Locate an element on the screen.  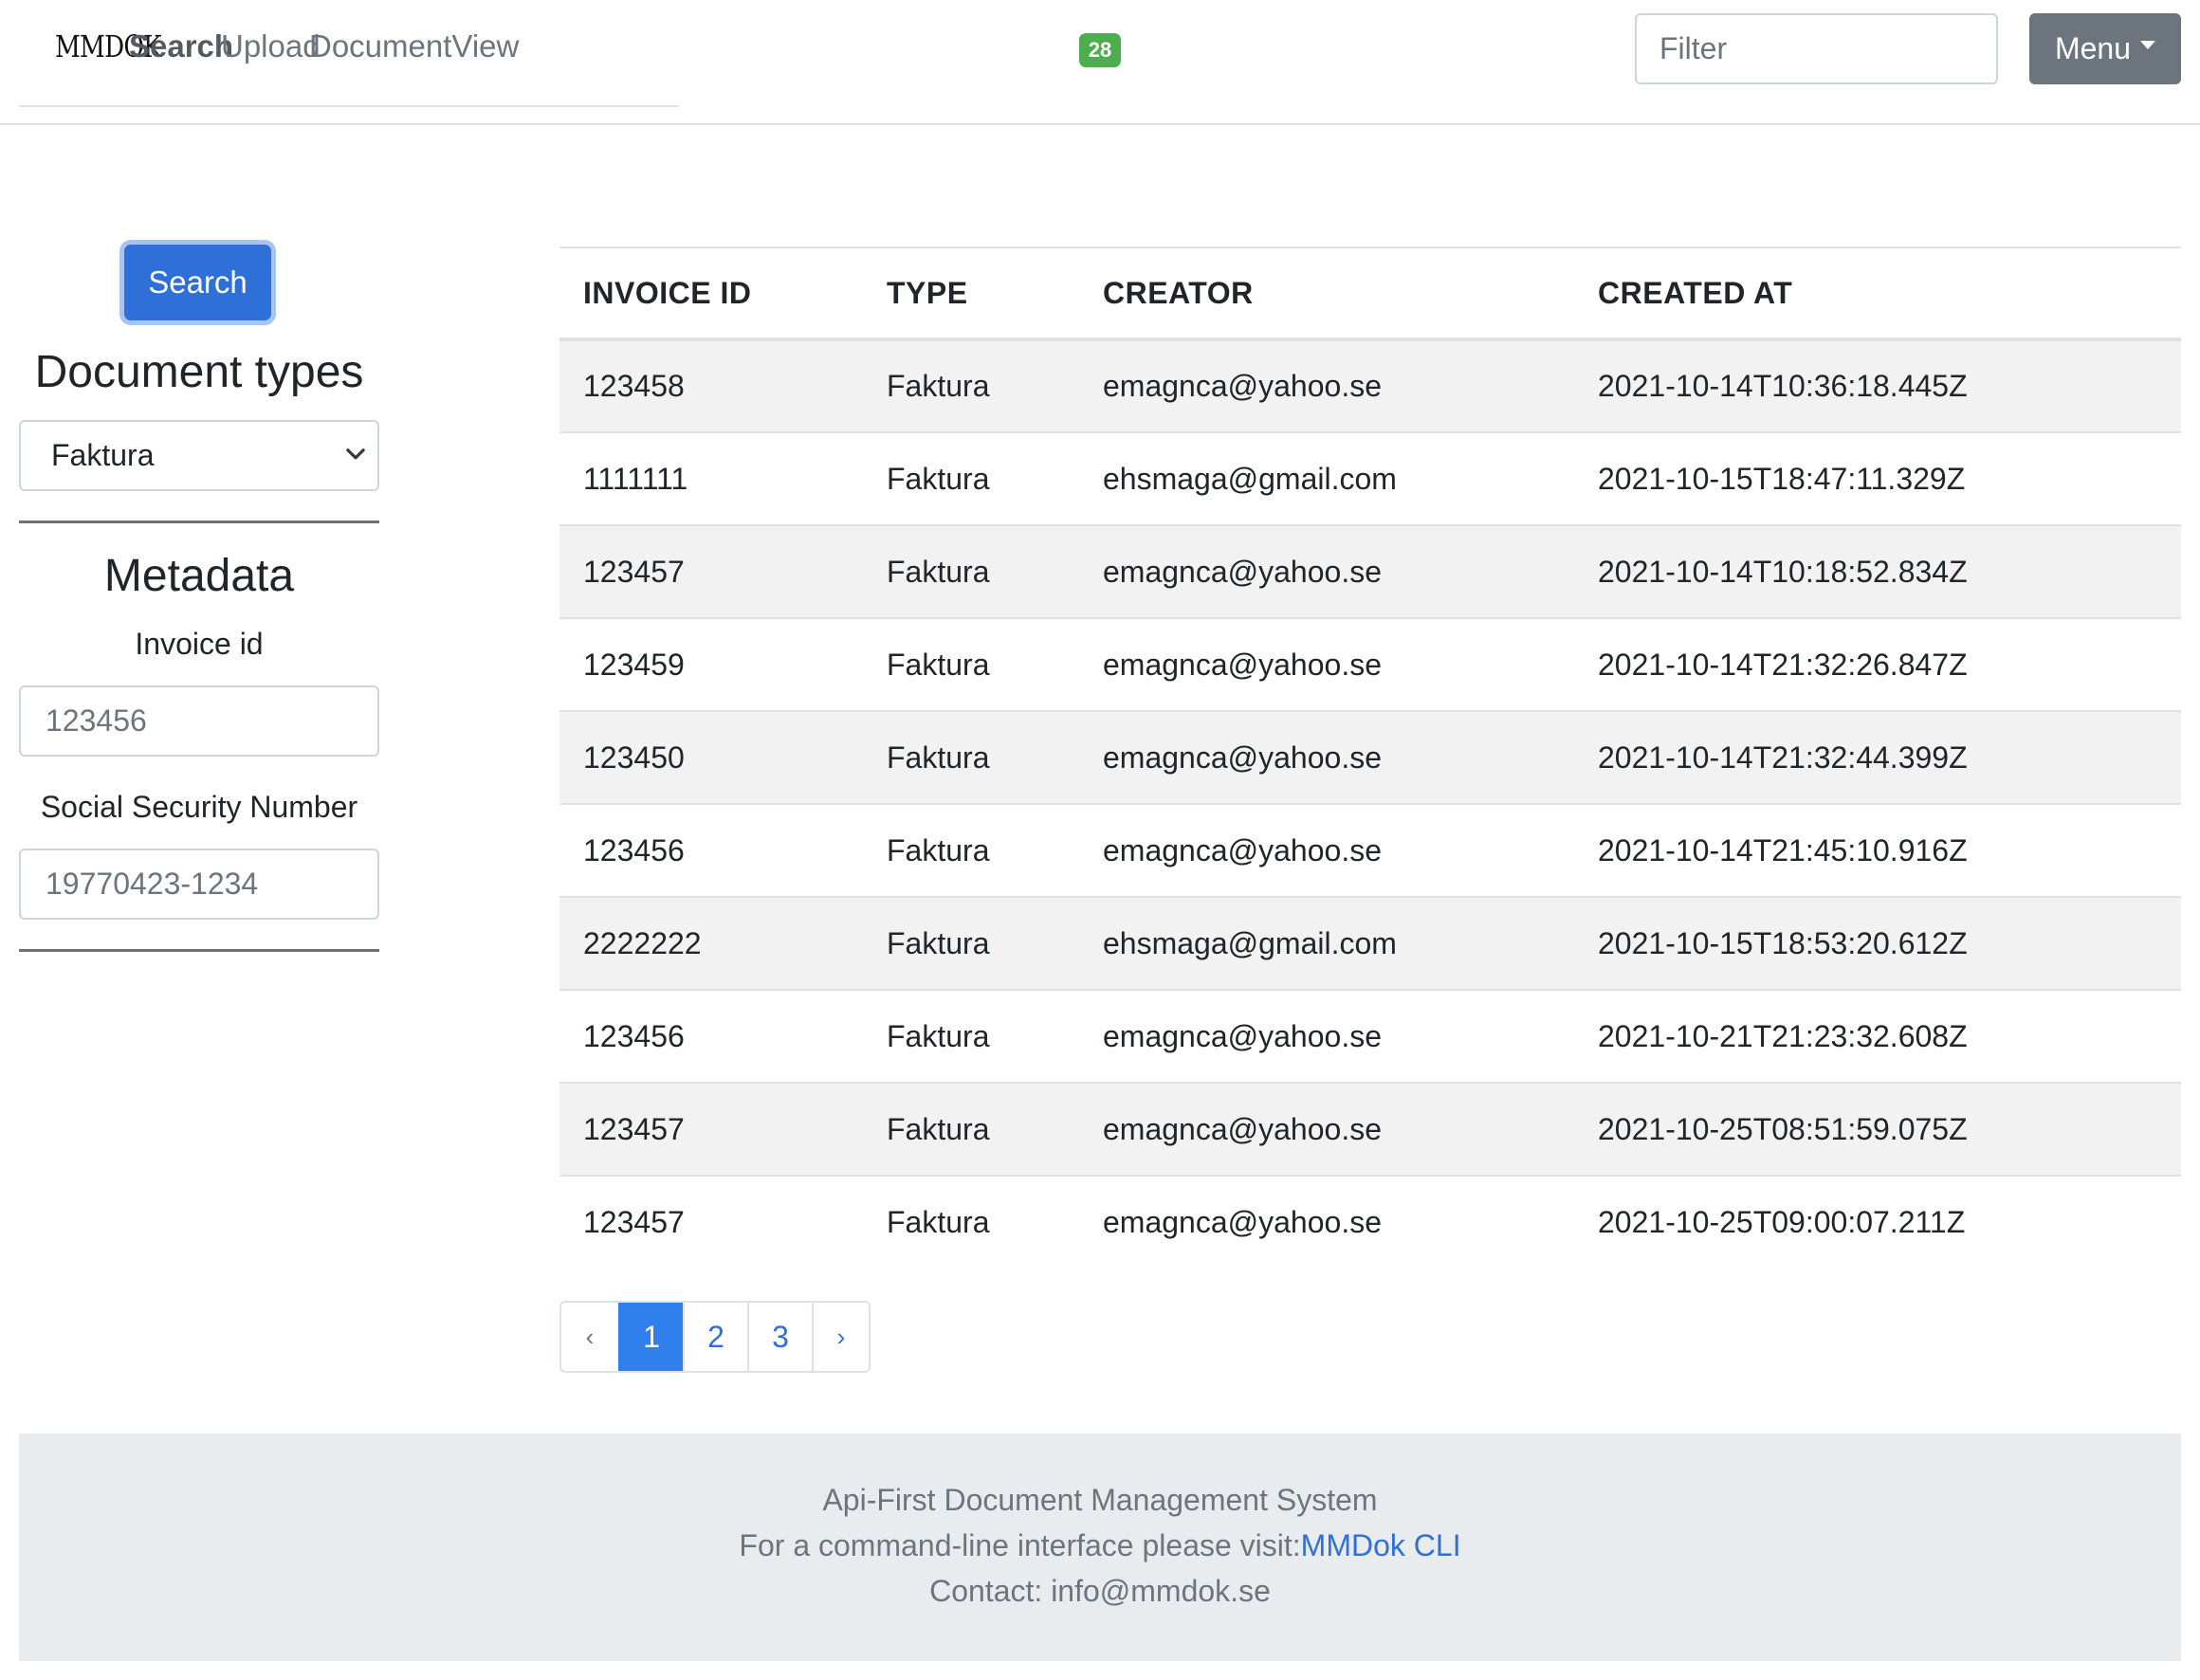
search-button: Search is located at coordinates (197, 283).